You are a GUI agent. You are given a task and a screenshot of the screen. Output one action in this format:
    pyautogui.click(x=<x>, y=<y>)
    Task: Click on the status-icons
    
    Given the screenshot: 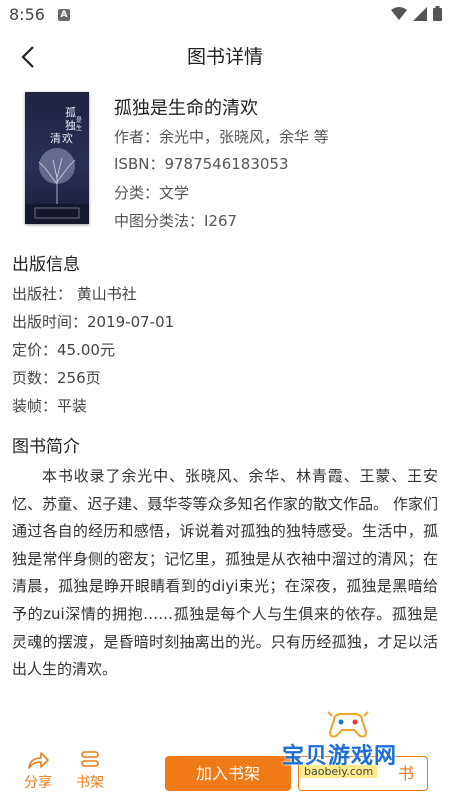 What is the action you would take?
    pyautogui.click(x=416, y=13)
    